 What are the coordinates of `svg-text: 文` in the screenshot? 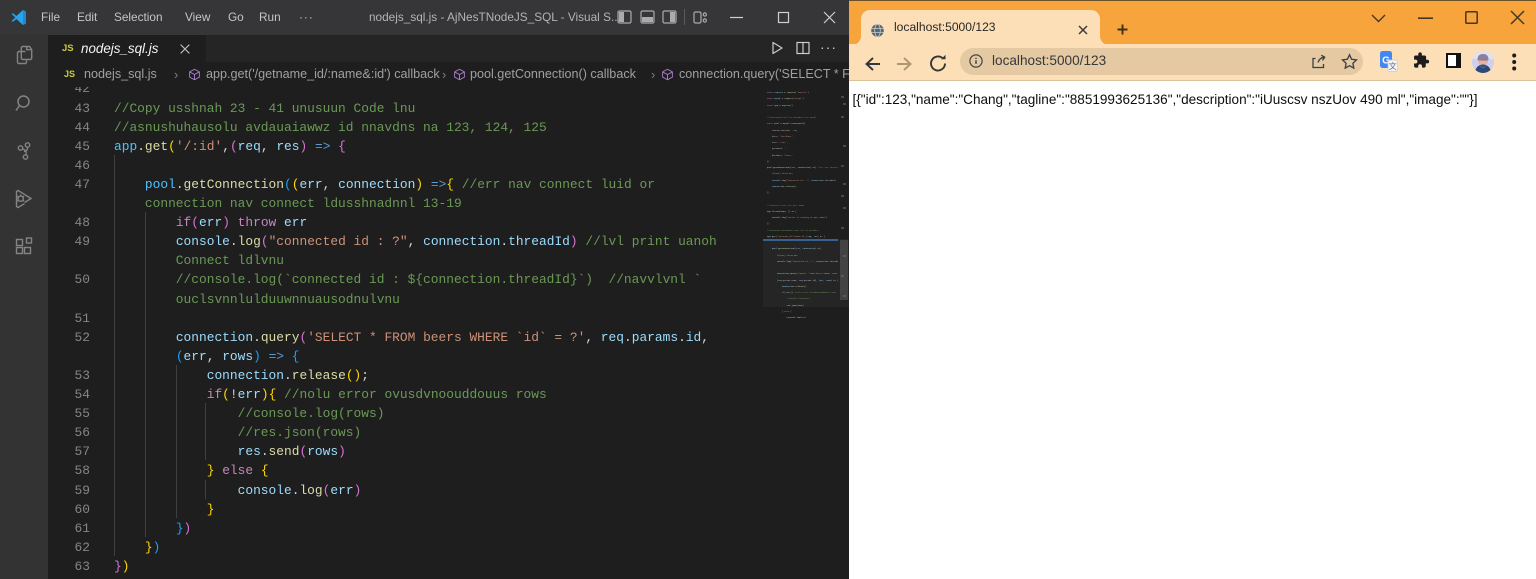 It's located at (1393, 66).